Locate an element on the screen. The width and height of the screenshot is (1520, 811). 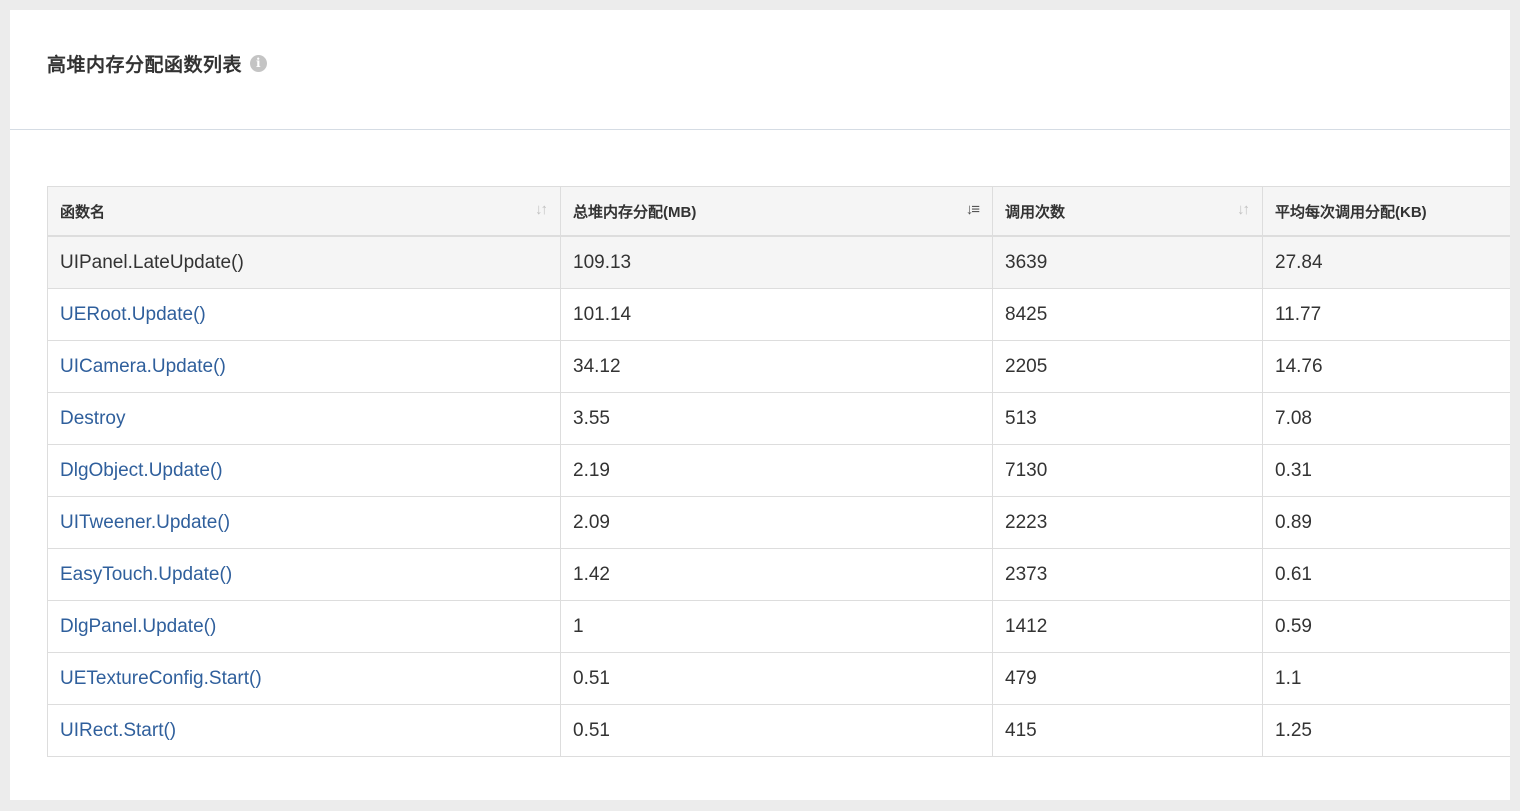
cell-total-heap-mb: 2.19 is located at coordinates (776, 470).